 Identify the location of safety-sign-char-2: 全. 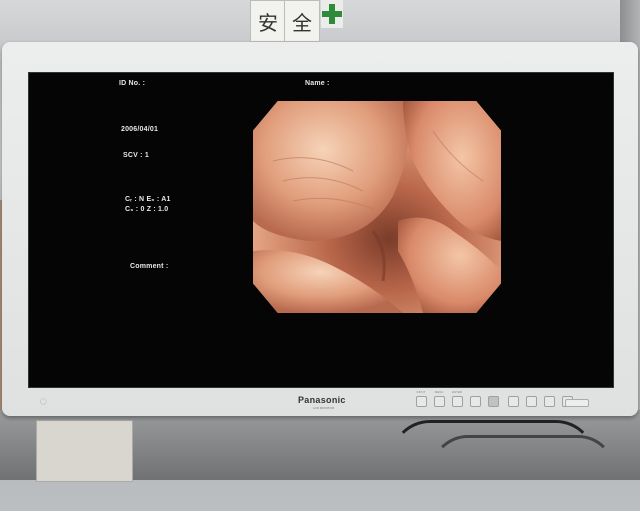
(302, 23).